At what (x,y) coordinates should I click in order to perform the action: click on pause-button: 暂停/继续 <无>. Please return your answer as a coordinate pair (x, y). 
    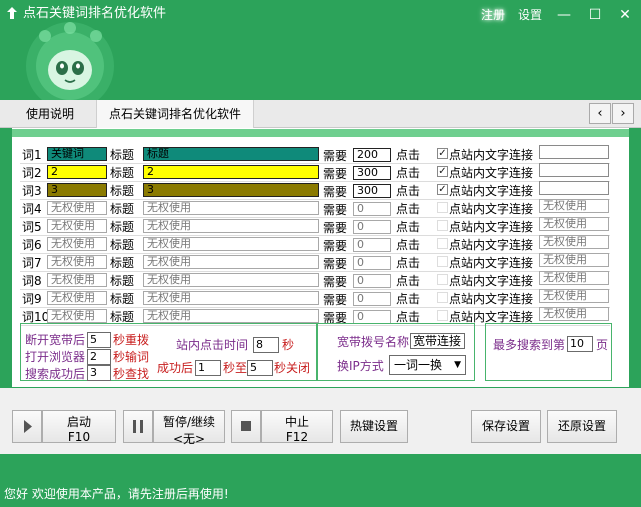
    Looking at the image, I should click on (189, 428).